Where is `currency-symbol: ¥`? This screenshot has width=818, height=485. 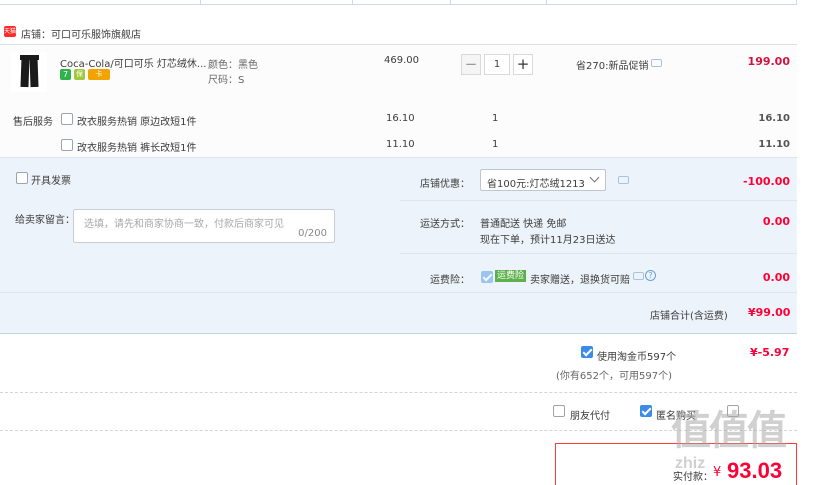
currency-symbol: ¥ is located at coordinates (717, 472).